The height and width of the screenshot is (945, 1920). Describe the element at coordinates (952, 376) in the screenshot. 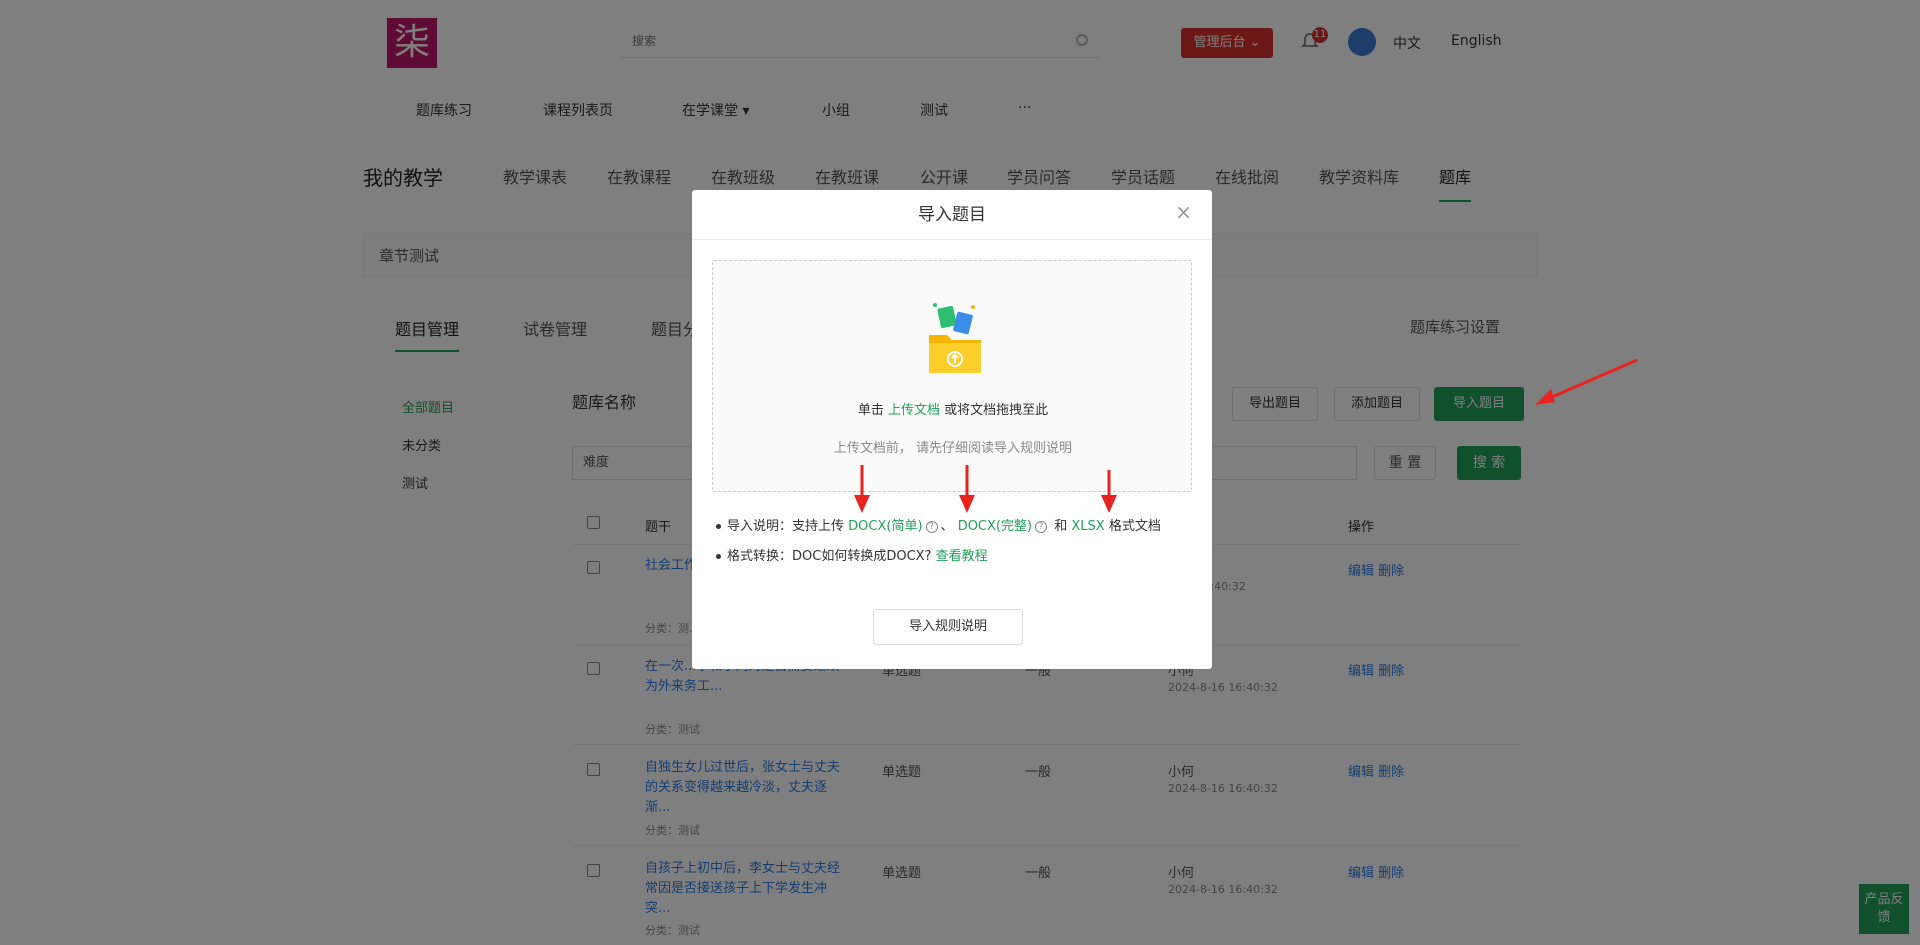

I see `upload-dropzone: 单击 上传文档 或将文档拖拽至此 上传文档前， 请先仔细阅读导入规则说明` at that location.